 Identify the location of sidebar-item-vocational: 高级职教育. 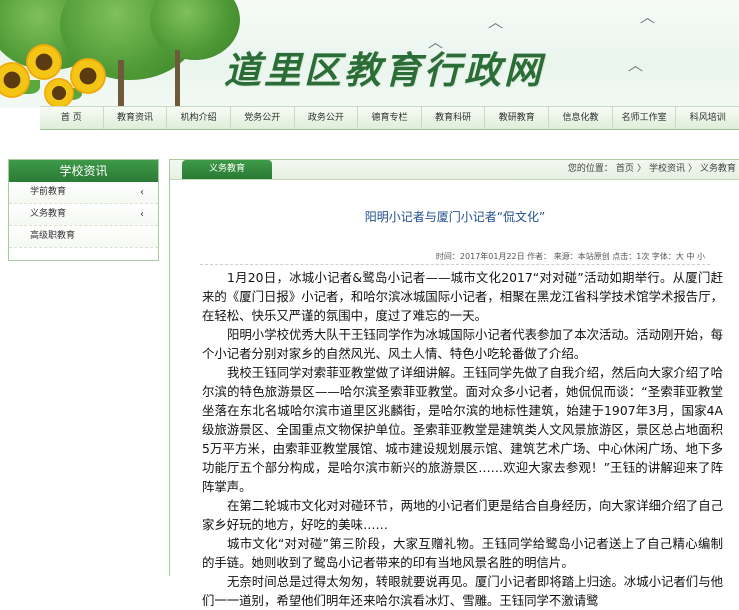
(83, 237).